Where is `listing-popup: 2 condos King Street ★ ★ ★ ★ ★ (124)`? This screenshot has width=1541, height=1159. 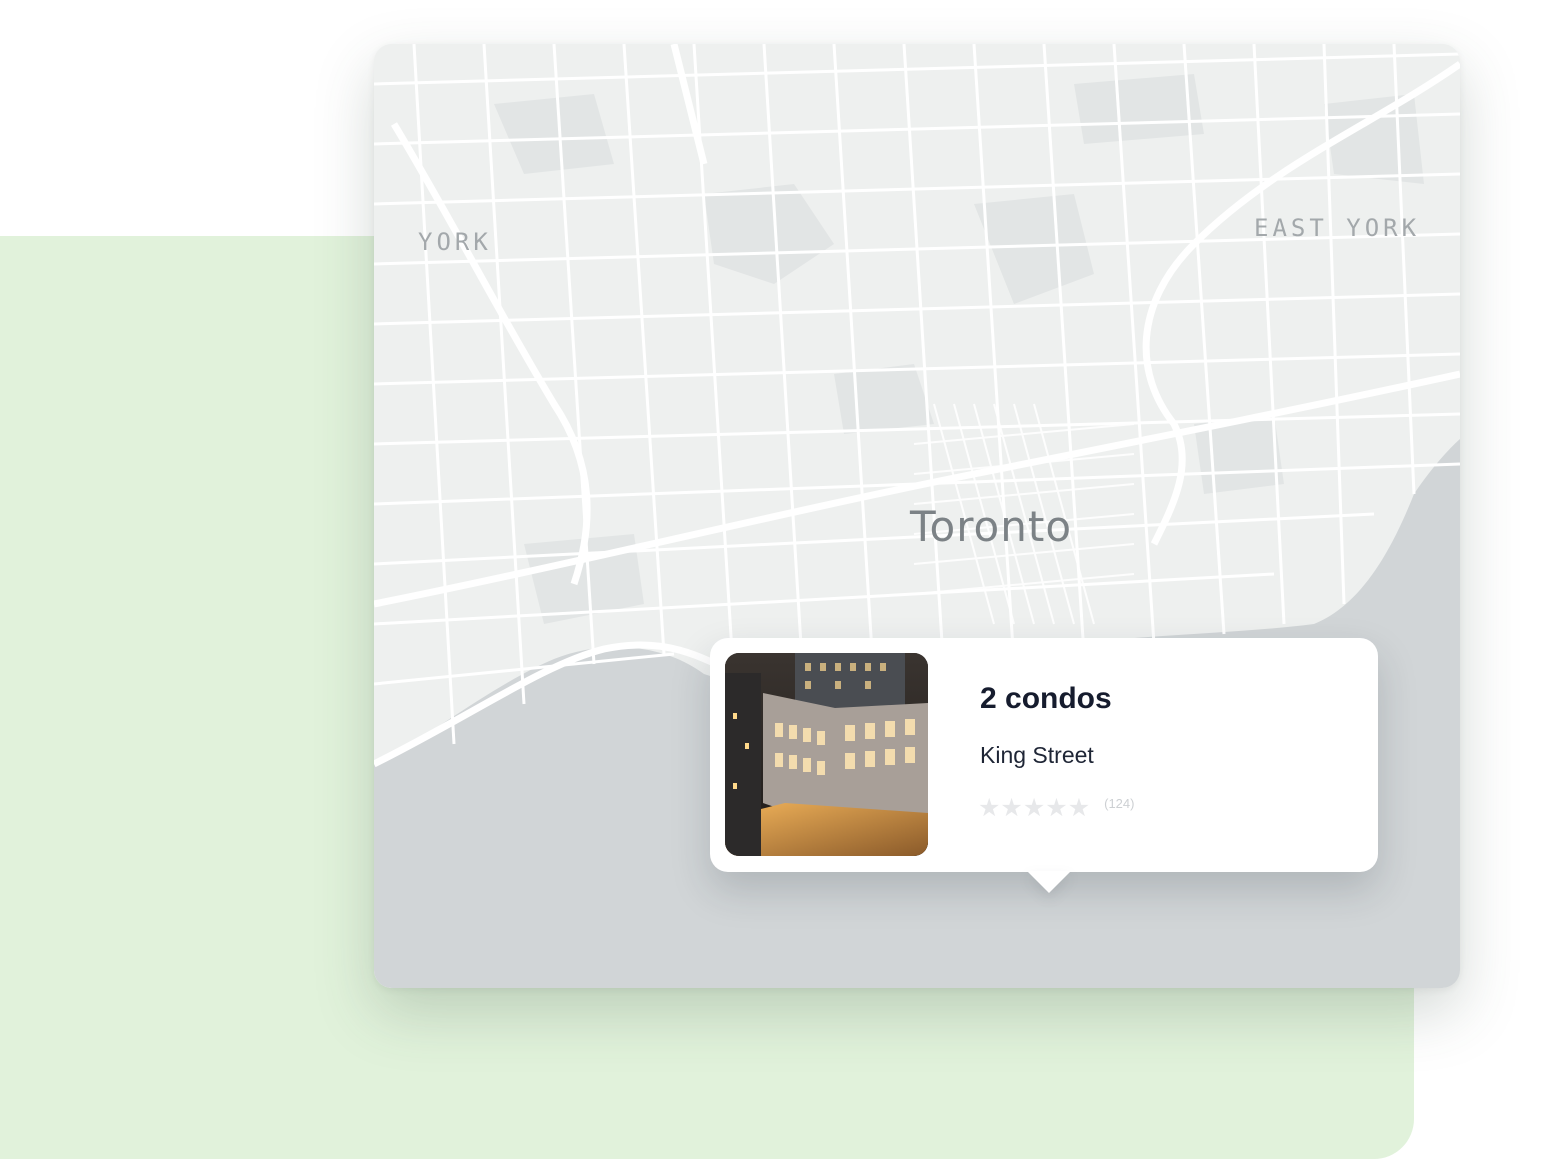
listing-popup: 2 condos King Street ★ ★ ★ ★ ★ (124) is located at coordinates (1044, 755).